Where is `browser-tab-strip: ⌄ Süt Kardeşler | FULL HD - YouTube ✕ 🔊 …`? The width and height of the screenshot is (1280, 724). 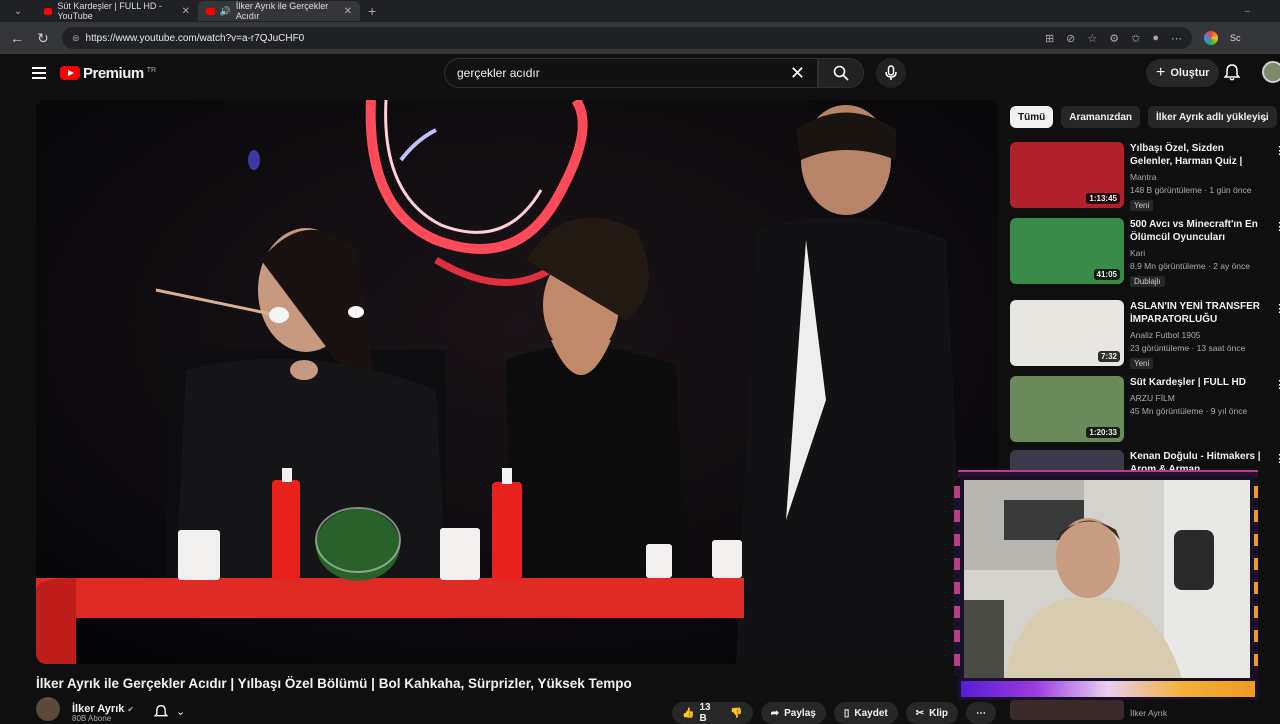
browser-tab-strip: ⌄ Süt Kardeşler | FULL HD - YouTube ✕ 🔊 … is located at coordinates (640, 11).